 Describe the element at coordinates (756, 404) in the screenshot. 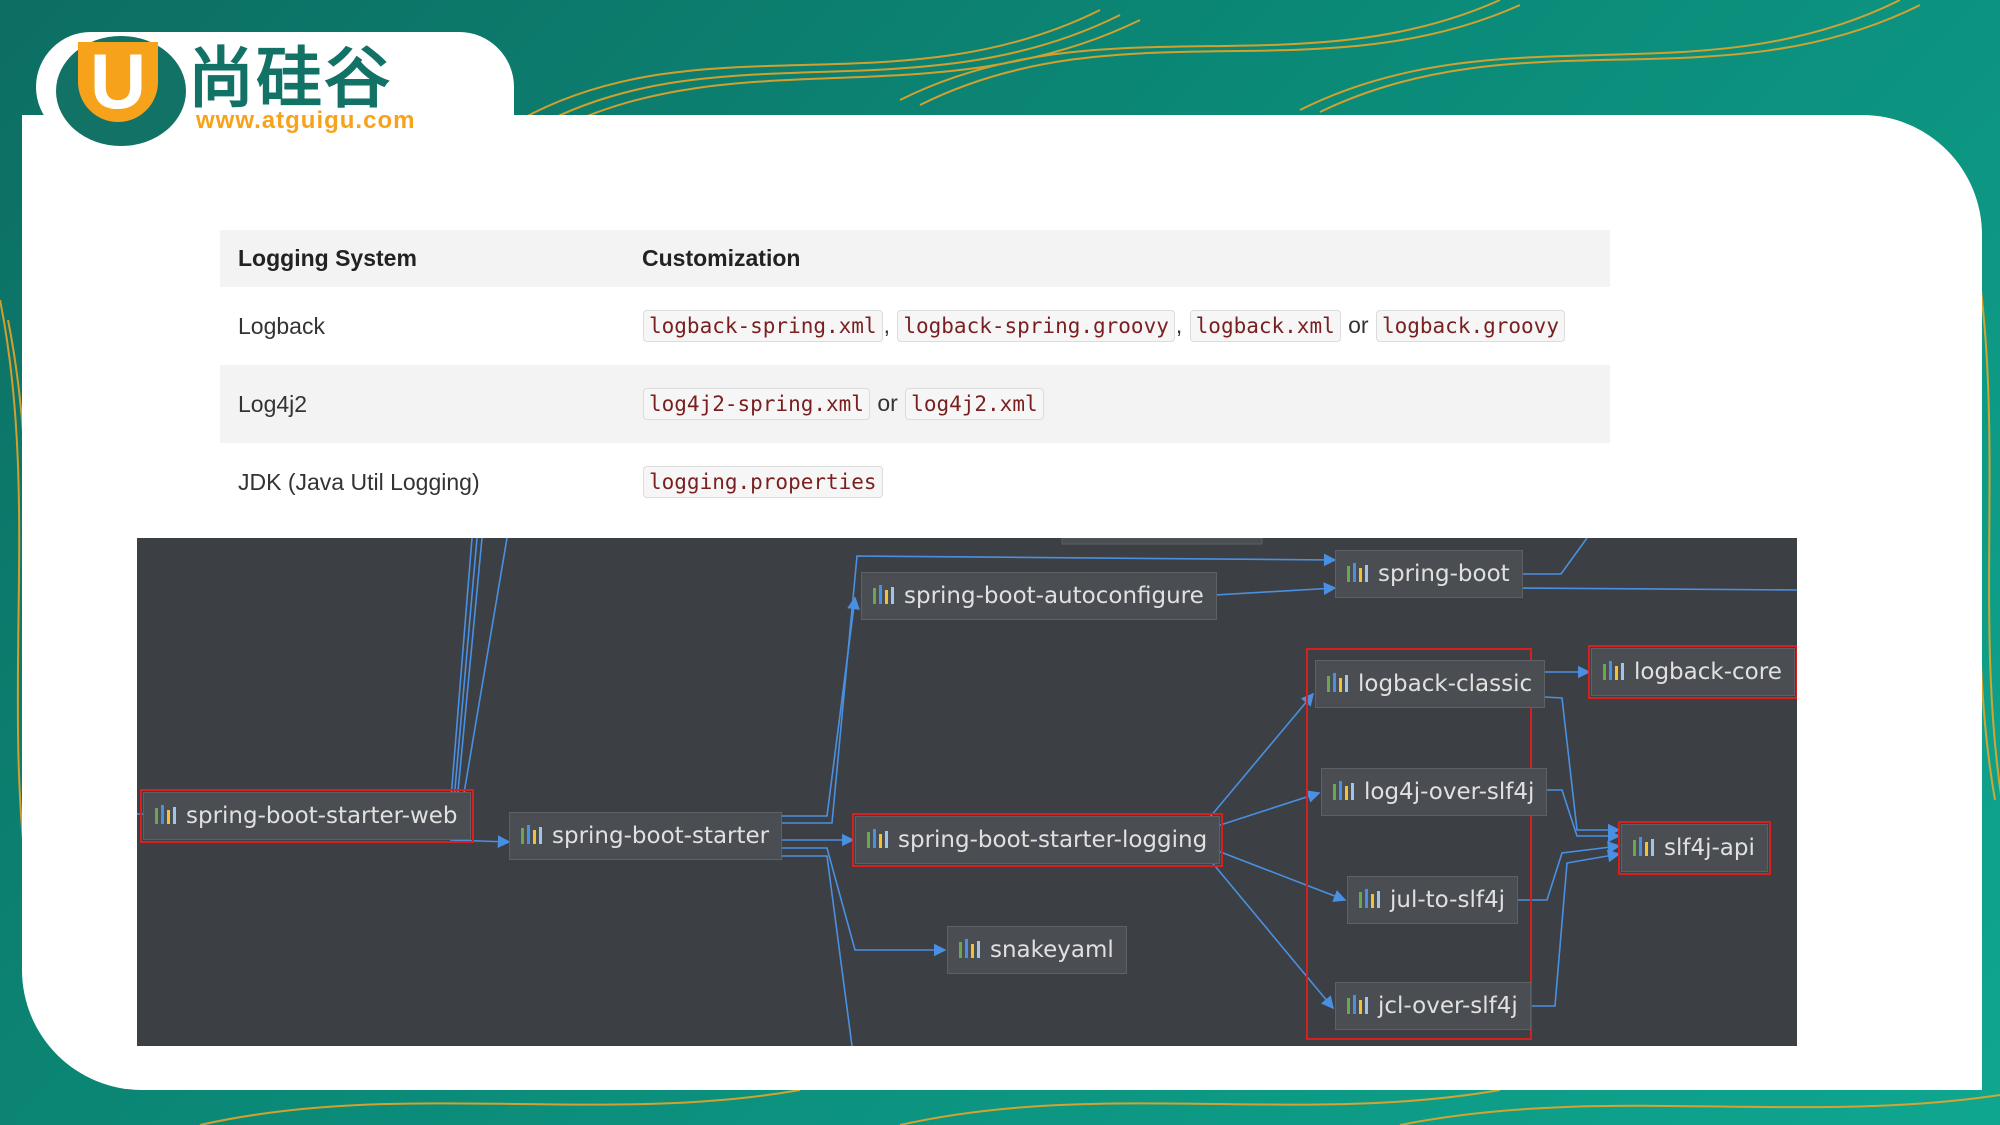

I see `config-file: log4j2-spring.xml` at that location.